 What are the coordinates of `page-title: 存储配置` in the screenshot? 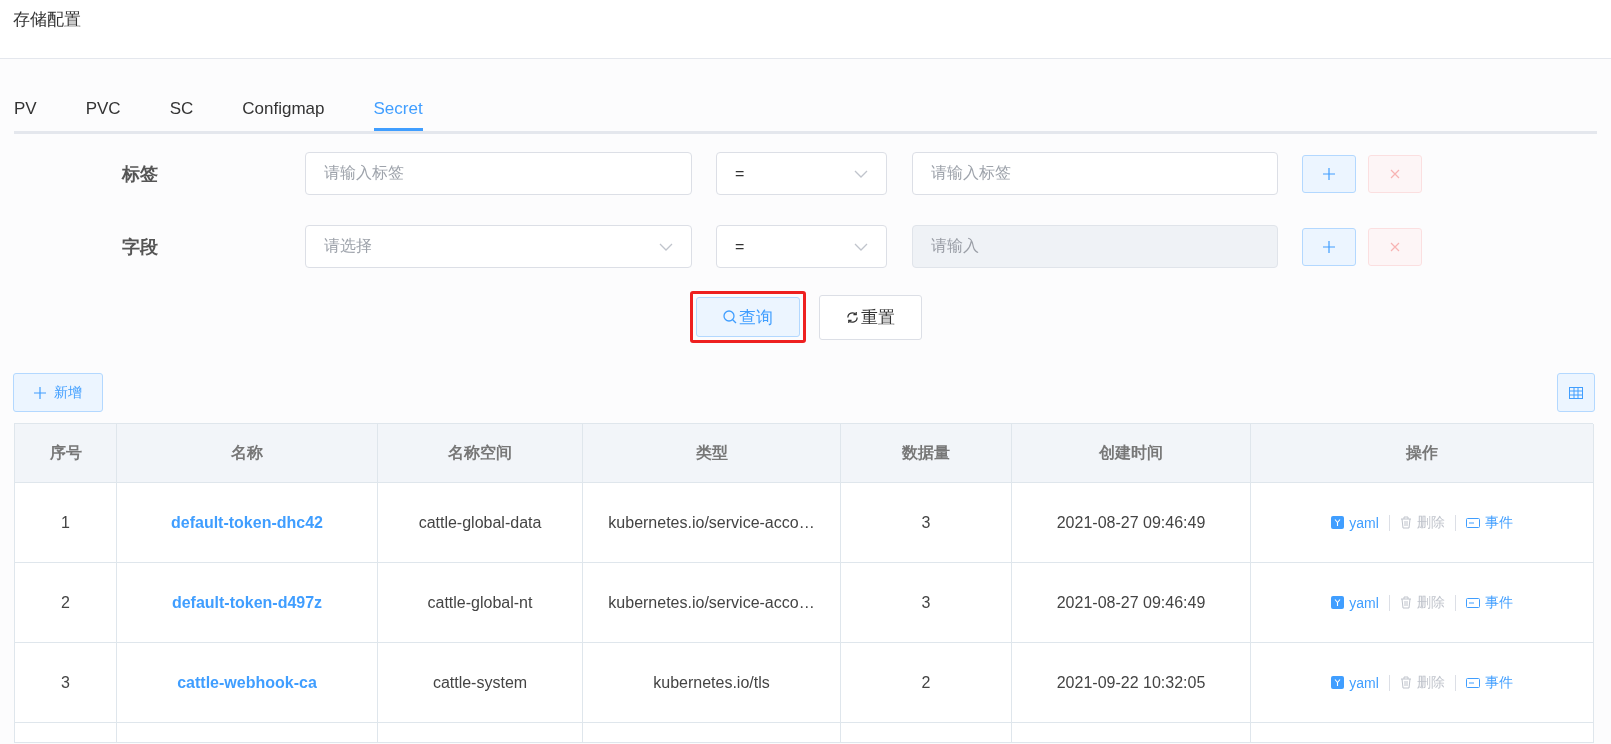 It's located at (47, 19).